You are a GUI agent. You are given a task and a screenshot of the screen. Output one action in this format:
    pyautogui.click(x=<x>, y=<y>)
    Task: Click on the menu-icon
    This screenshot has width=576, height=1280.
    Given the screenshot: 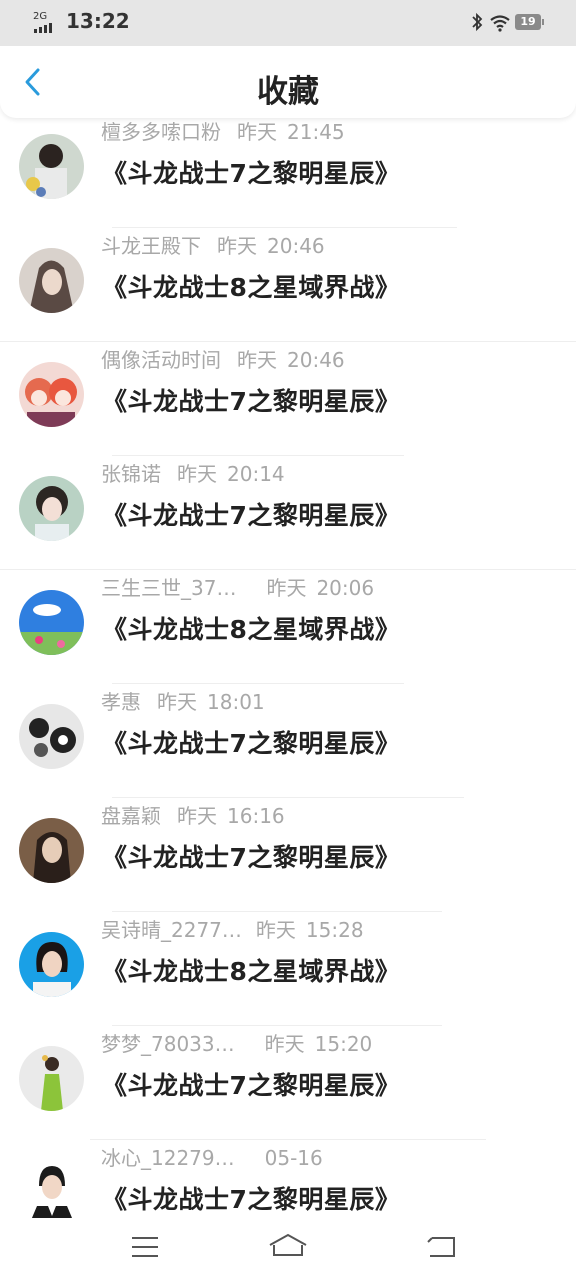 What is the action you would take?
    pyautogui.click(x=145, y=1247)
    